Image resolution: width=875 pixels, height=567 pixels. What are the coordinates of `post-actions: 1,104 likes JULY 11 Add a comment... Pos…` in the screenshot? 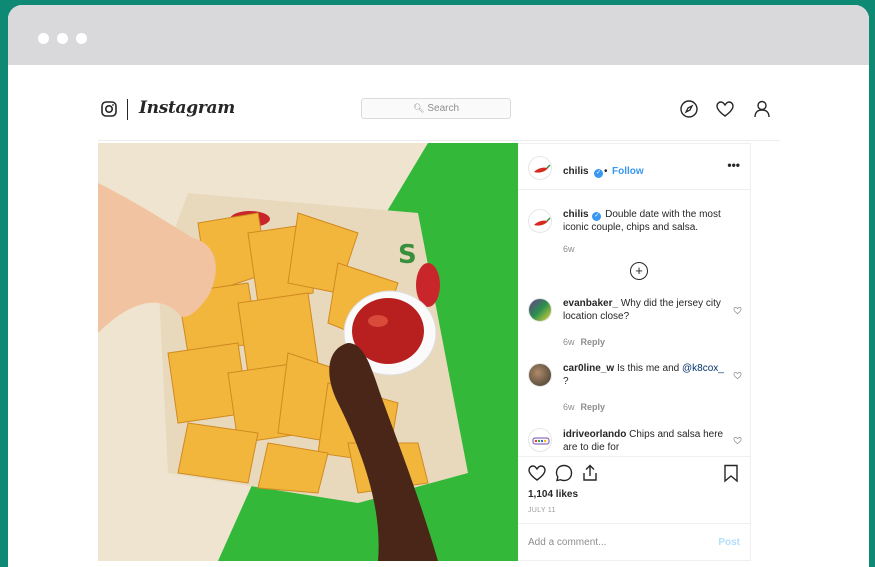 It's located at (634, 509).